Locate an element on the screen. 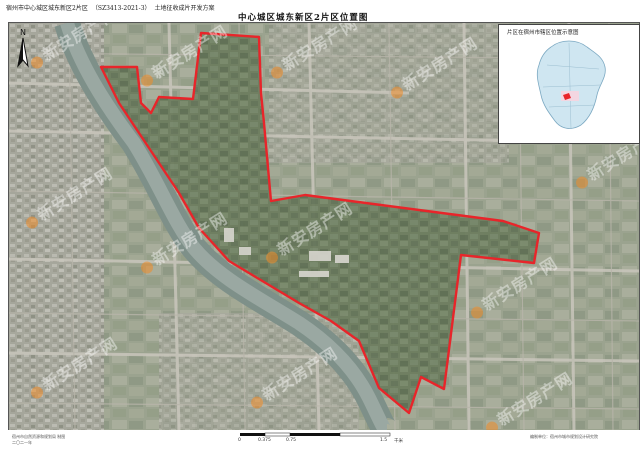 The image size is (641, 453). scale-tick-1: 0.375 is located at coordinates (264, 440).